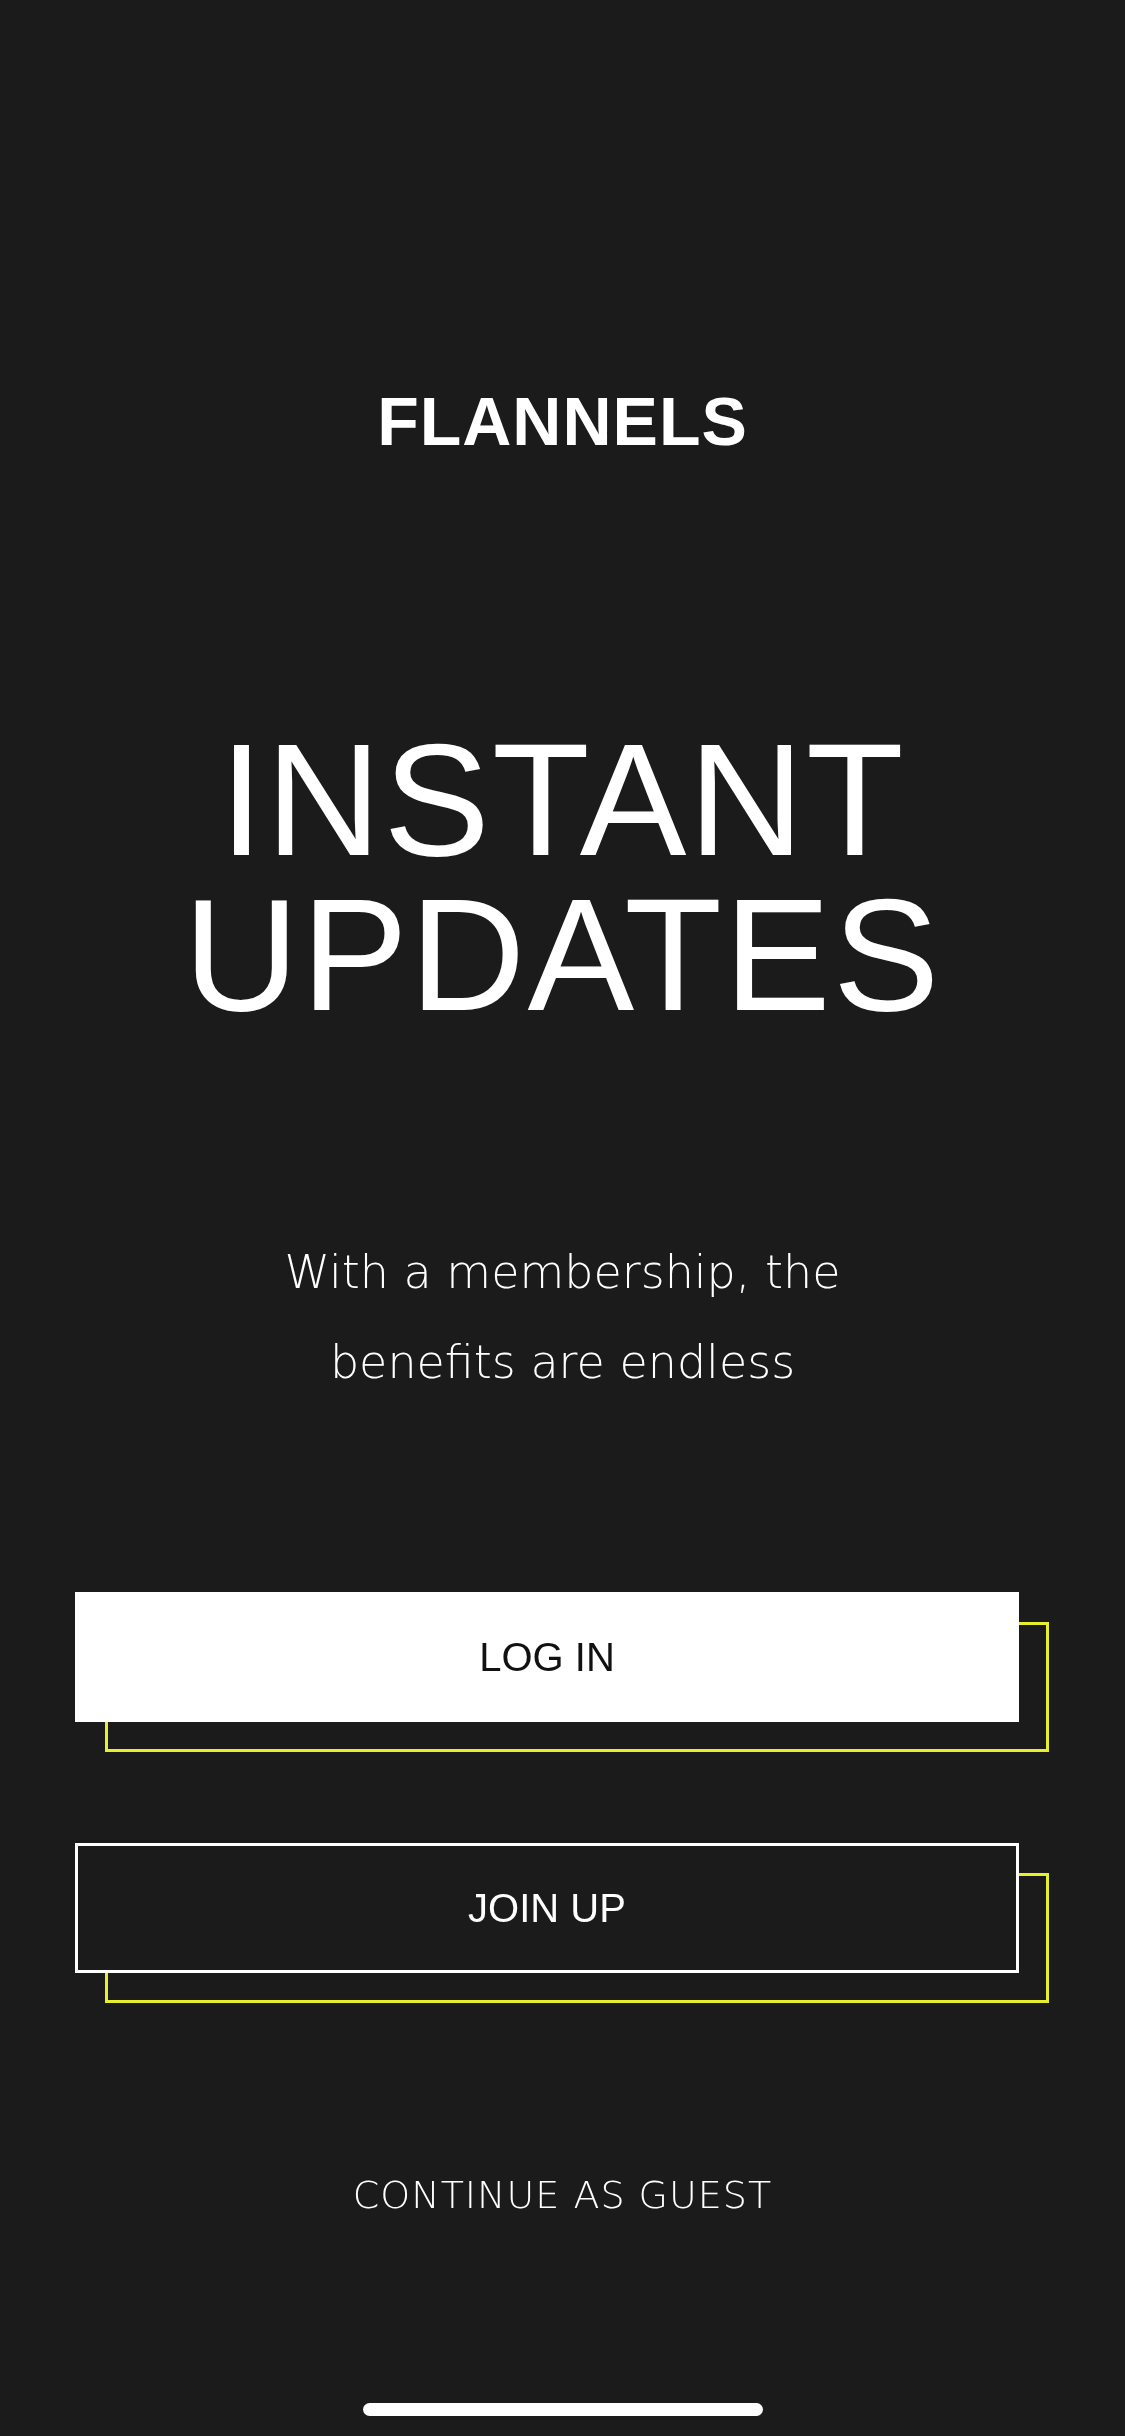 Image resolution: width=1125 pixels, height=2436 pixels. I want to click on subtitle: With a membership, the benefits are endless, so click(562, 1317).